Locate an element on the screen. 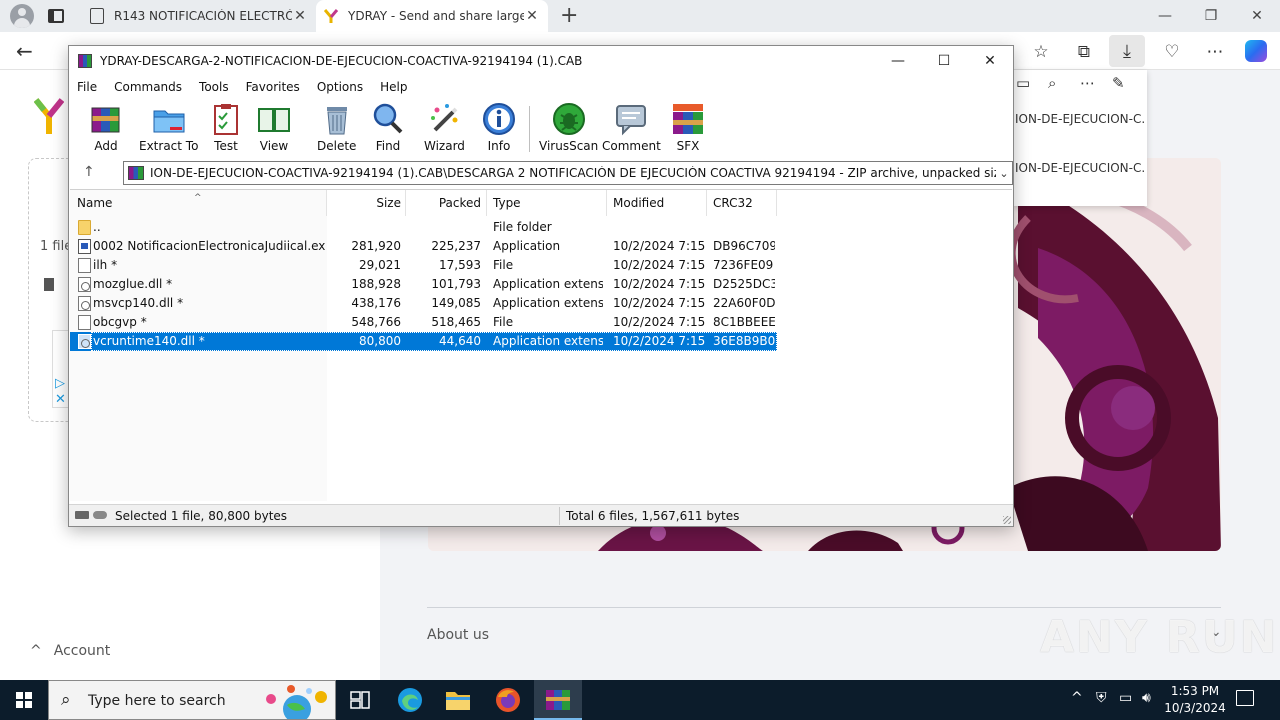 This screenshot has width=1280, height=720. collections-icon: ⧉ is located at coordinates (1084, 52).